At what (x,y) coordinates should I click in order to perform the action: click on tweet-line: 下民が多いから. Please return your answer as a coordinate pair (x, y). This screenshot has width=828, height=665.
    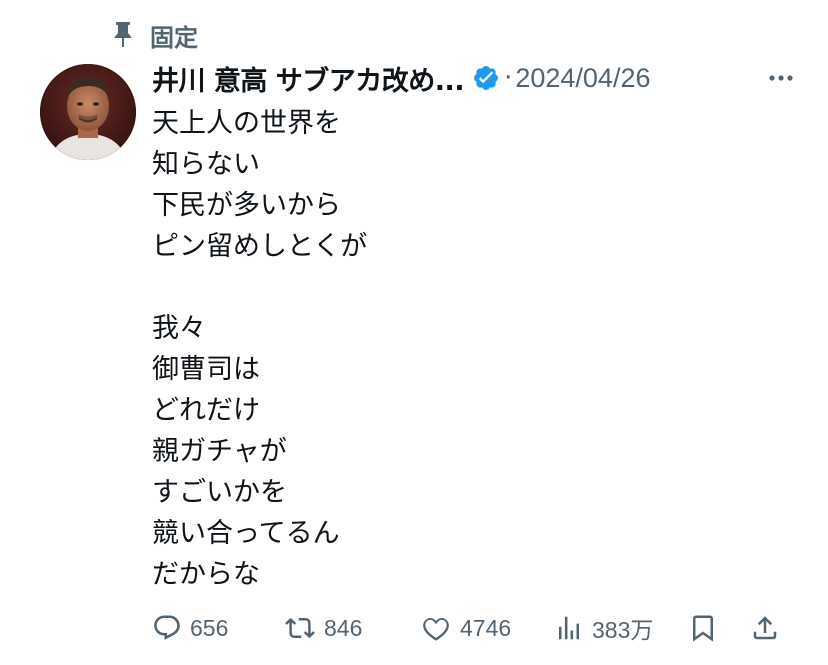
    Looking at the image, I should click on (246, 205).